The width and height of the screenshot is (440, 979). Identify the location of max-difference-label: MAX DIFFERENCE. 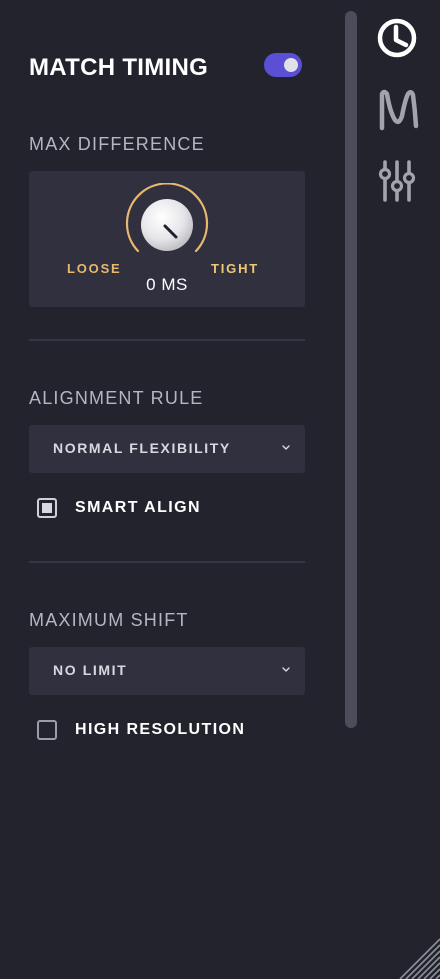
(117, 144).